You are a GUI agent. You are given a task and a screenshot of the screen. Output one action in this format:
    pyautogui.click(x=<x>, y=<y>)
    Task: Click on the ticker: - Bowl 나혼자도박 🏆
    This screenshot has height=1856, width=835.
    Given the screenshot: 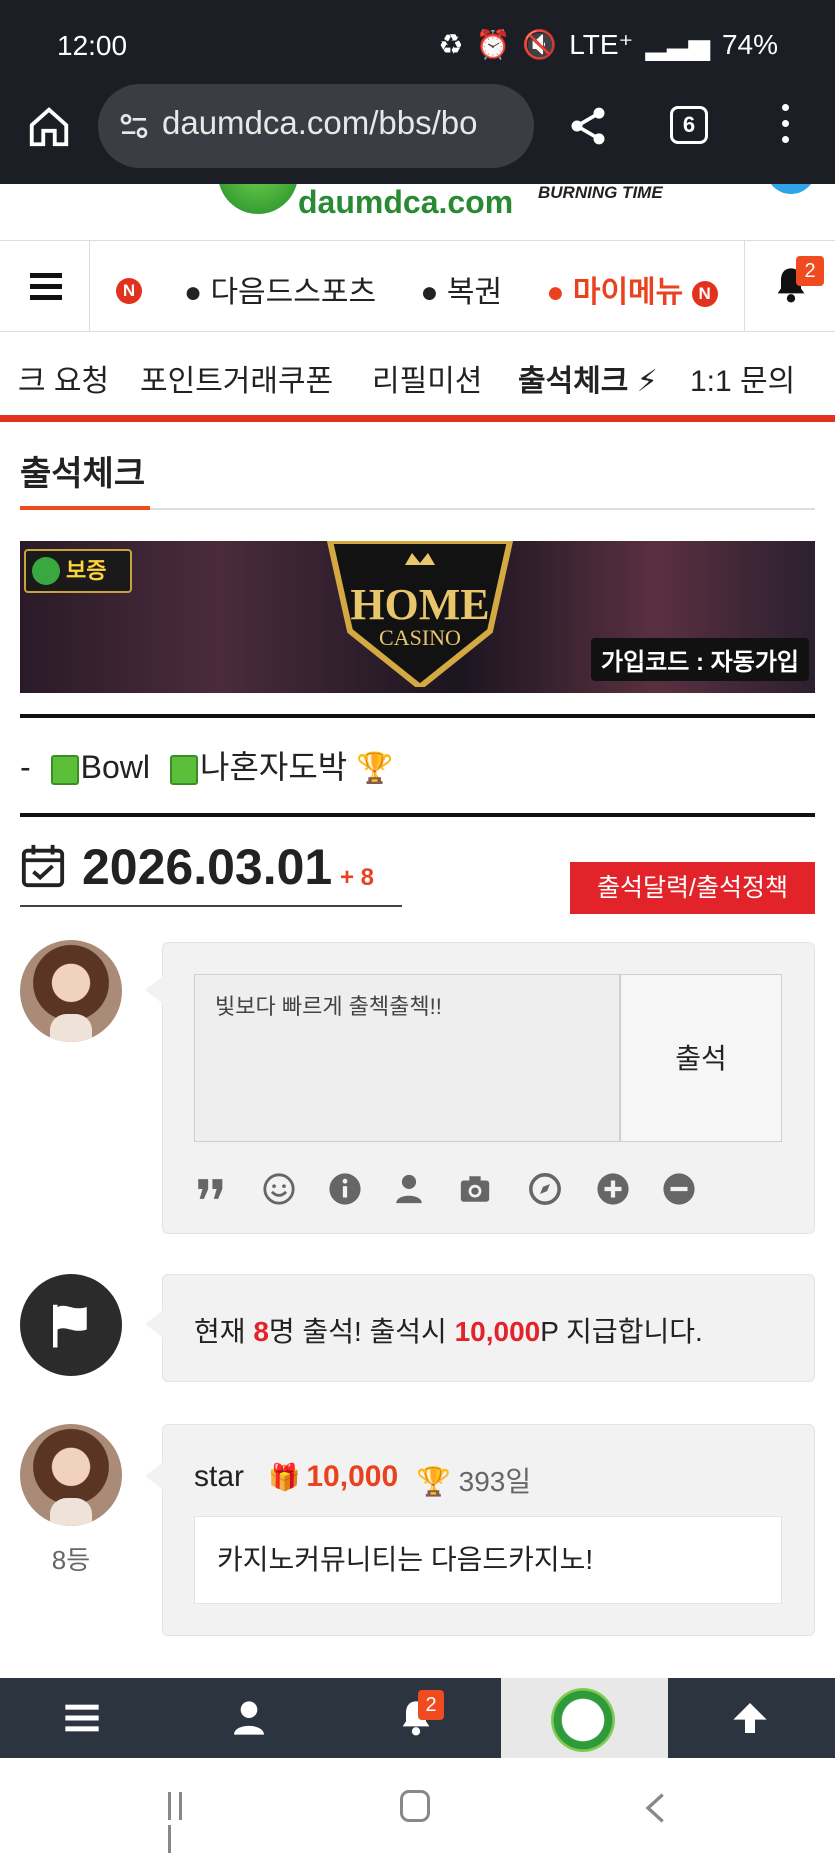 What is the action you would take?
    pyautogui.click(x=206, y=765)
    